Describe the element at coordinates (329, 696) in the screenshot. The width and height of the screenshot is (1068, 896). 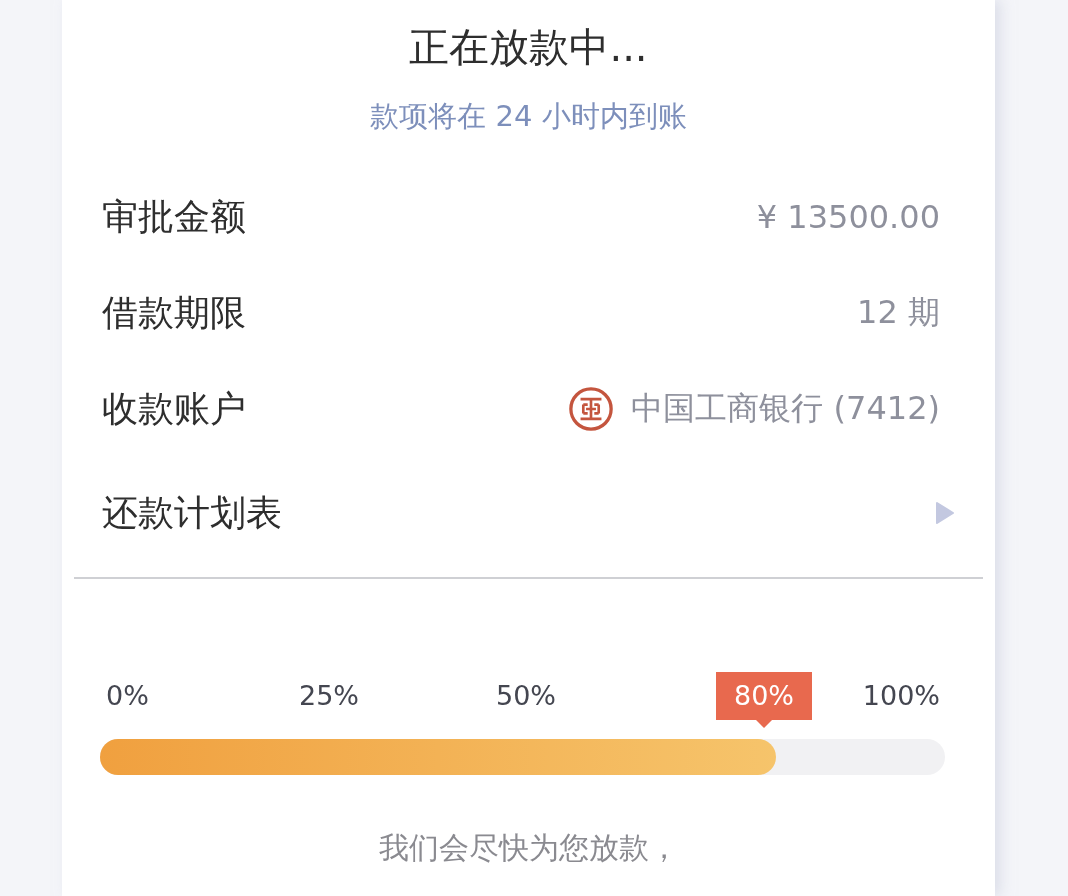
I see `progress-mark: 25%` at that location.